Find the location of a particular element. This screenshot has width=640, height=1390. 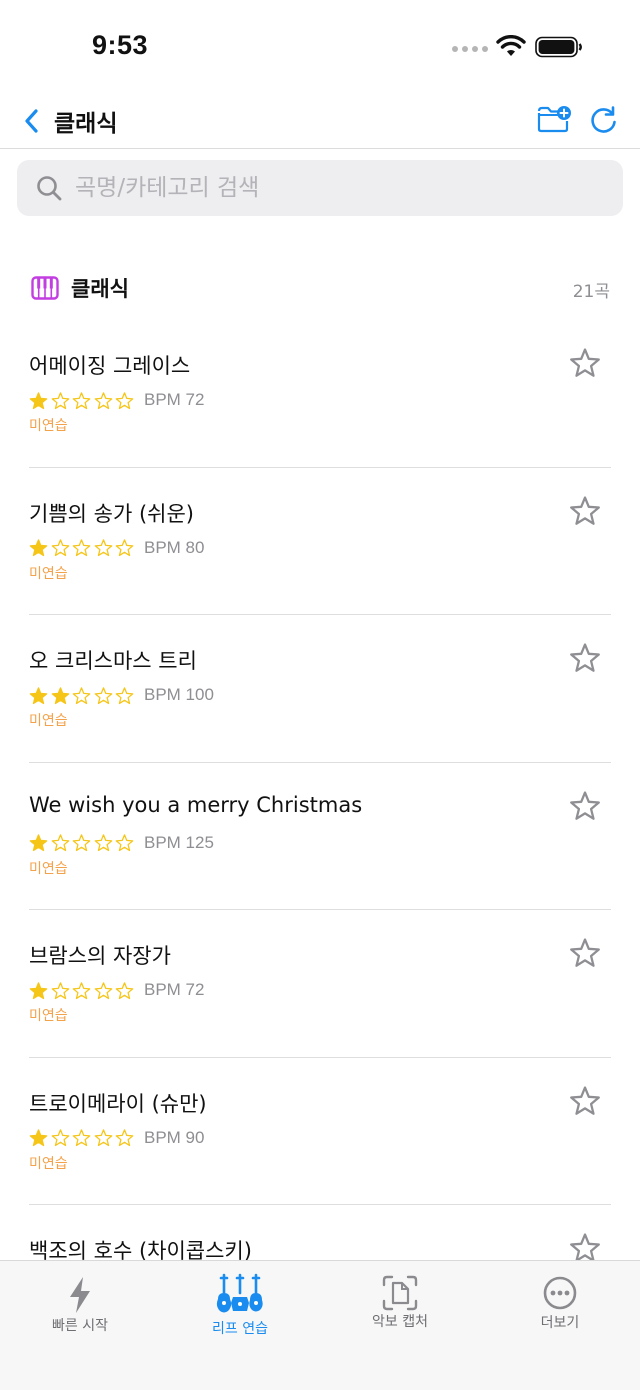

piano-icon is located at coordinates (45, 288).